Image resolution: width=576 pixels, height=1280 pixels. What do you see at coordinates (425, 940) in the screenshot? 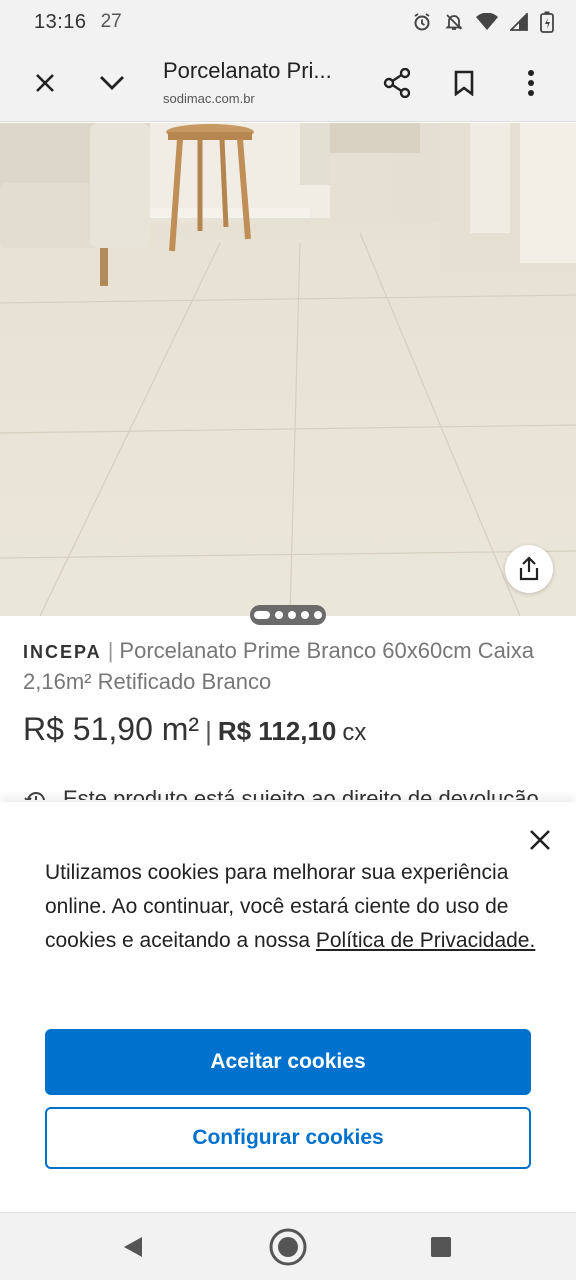
I see `privacy-policy-link: Política de Privacidade.` at bounding box center [425, 940].